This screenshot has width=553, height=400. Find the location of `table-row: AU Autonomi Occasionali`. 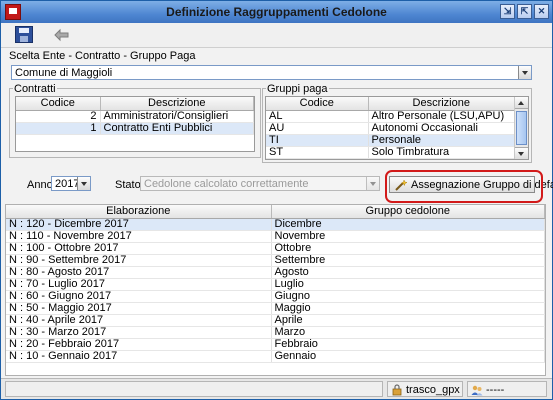

table-row: AU Autonomi Occasionali is located at coordinates (390, 128).